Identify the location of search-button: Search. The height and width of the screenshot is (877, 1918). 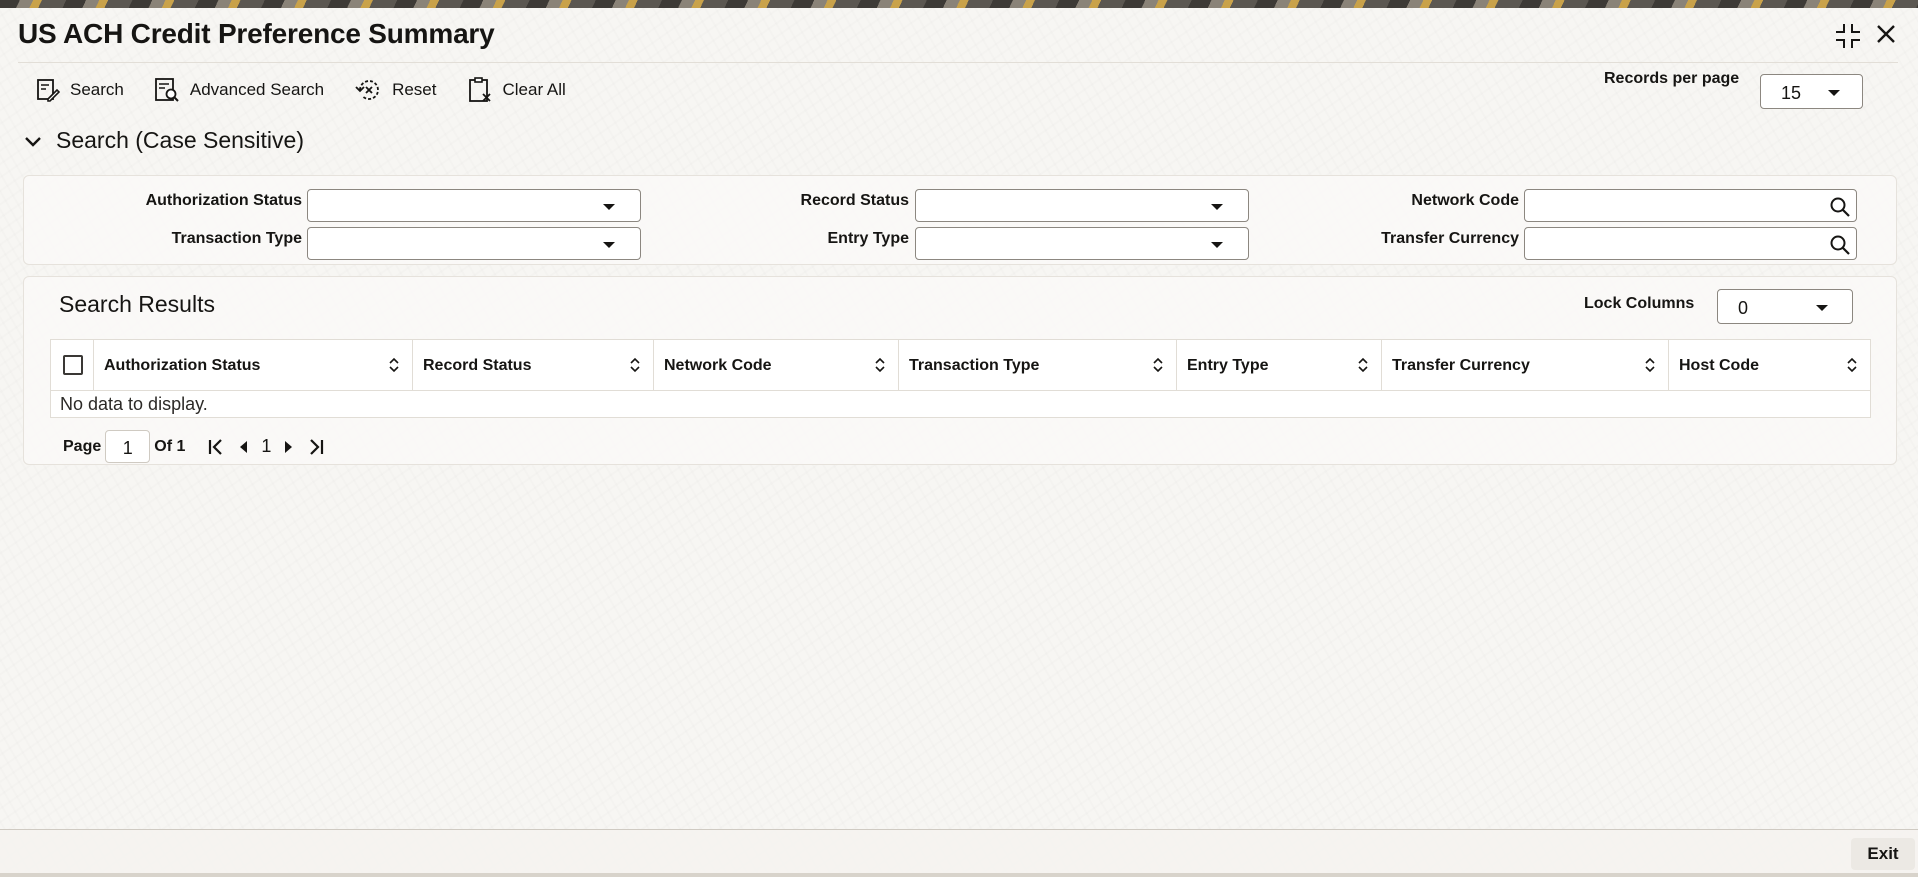
(80, 90).